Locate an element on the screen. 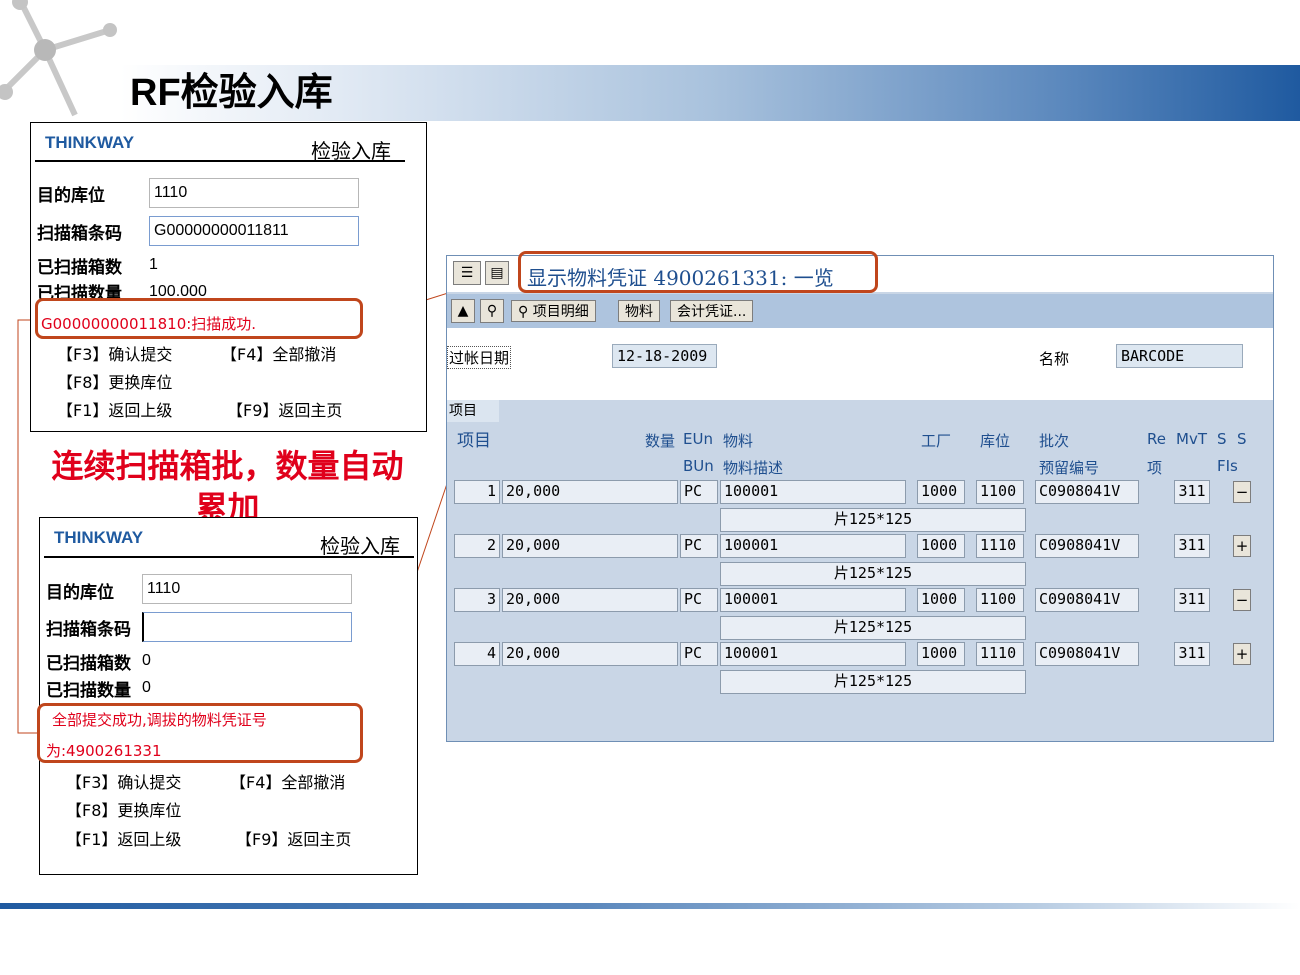 The height and width of the screenshot is (975, 1300). screen-title: 检验入库 is located at coordinates (360, 546).